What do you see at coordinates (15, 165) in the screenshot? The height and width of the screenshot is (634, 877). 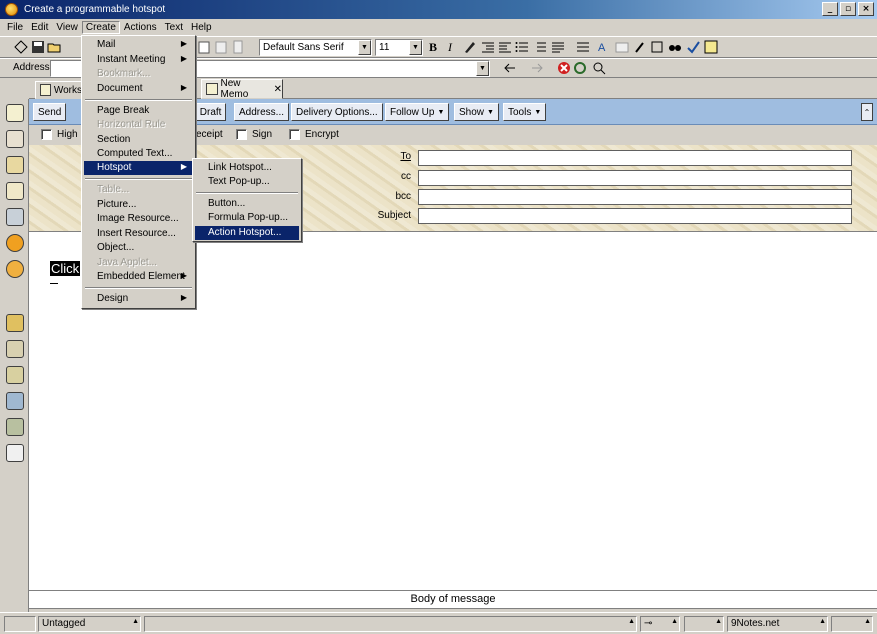 I see `address-book-icon` at bounding box center [15, 165].